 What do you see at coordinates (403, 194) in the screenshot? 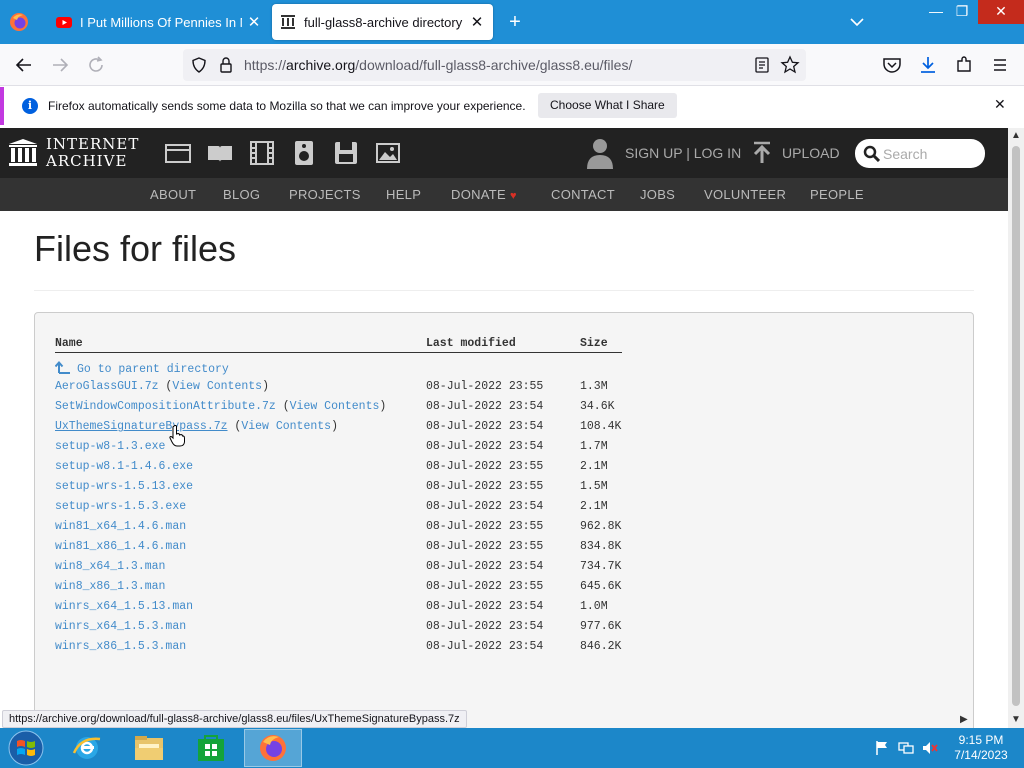
I see `nav-help: HELP` at bounding box center [403, 194].